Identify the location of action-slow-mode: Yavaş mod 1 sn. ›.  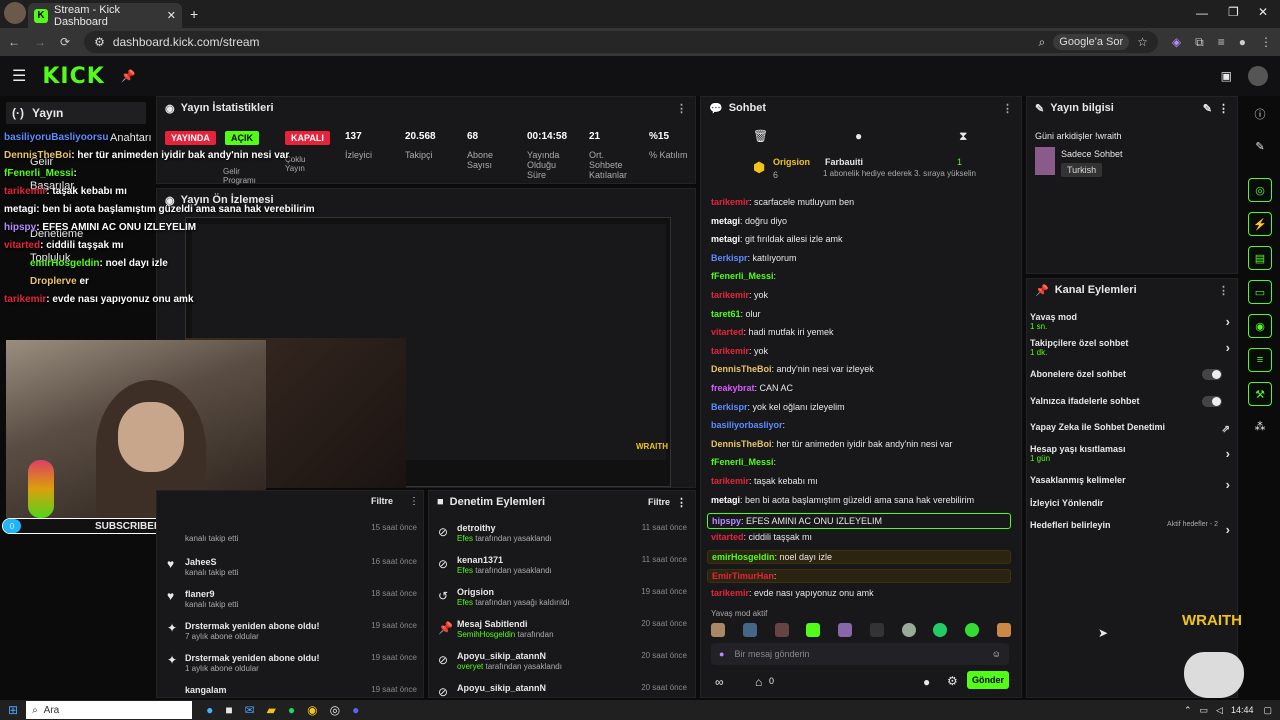
(1130, 321).